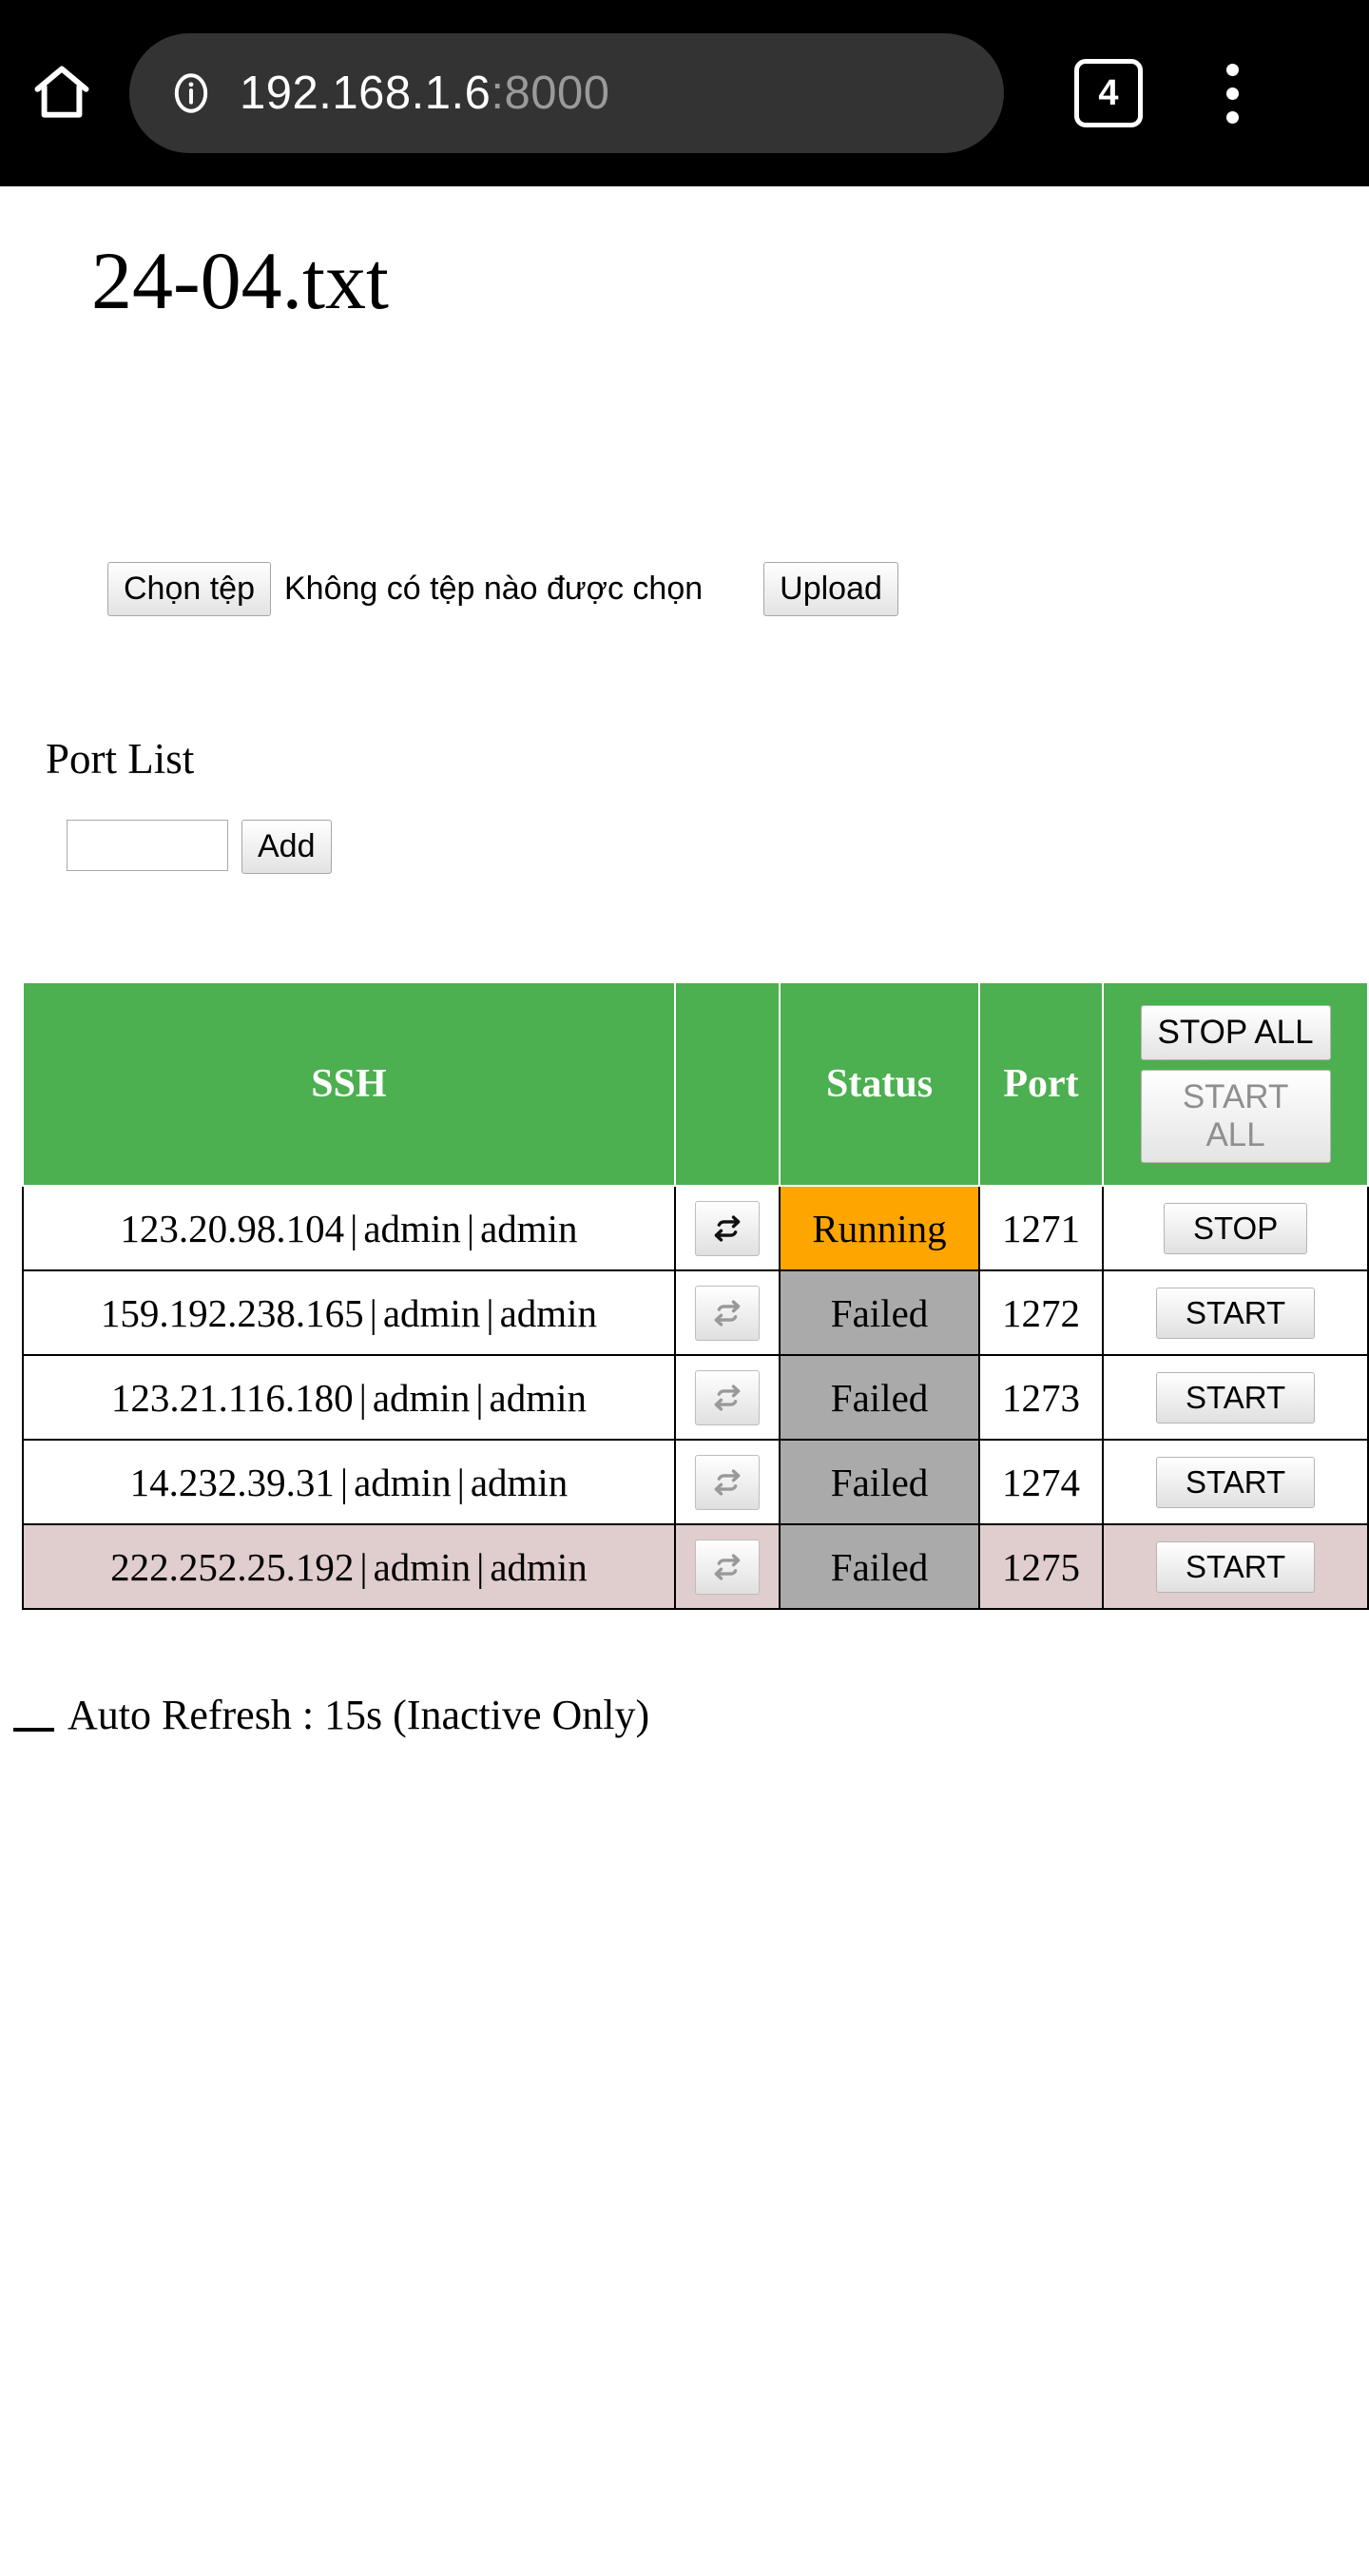  I want to click on port-input, so click(147, 845).